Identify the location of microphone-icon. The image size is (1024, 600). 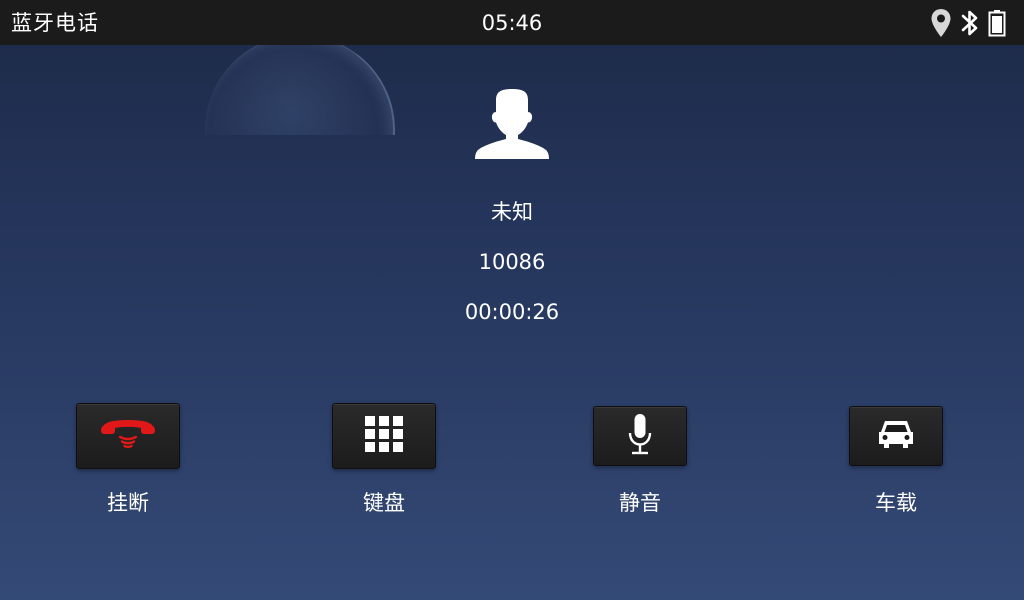
(640, 436).